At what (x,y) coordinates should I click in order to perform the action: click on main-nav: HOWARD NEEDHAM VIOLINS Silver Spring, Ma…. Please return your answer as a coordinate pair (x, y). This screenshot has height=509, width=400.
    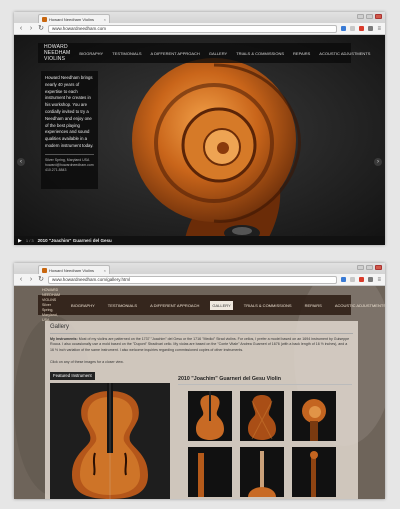
    Looking at the image, I should click on (211, 305).